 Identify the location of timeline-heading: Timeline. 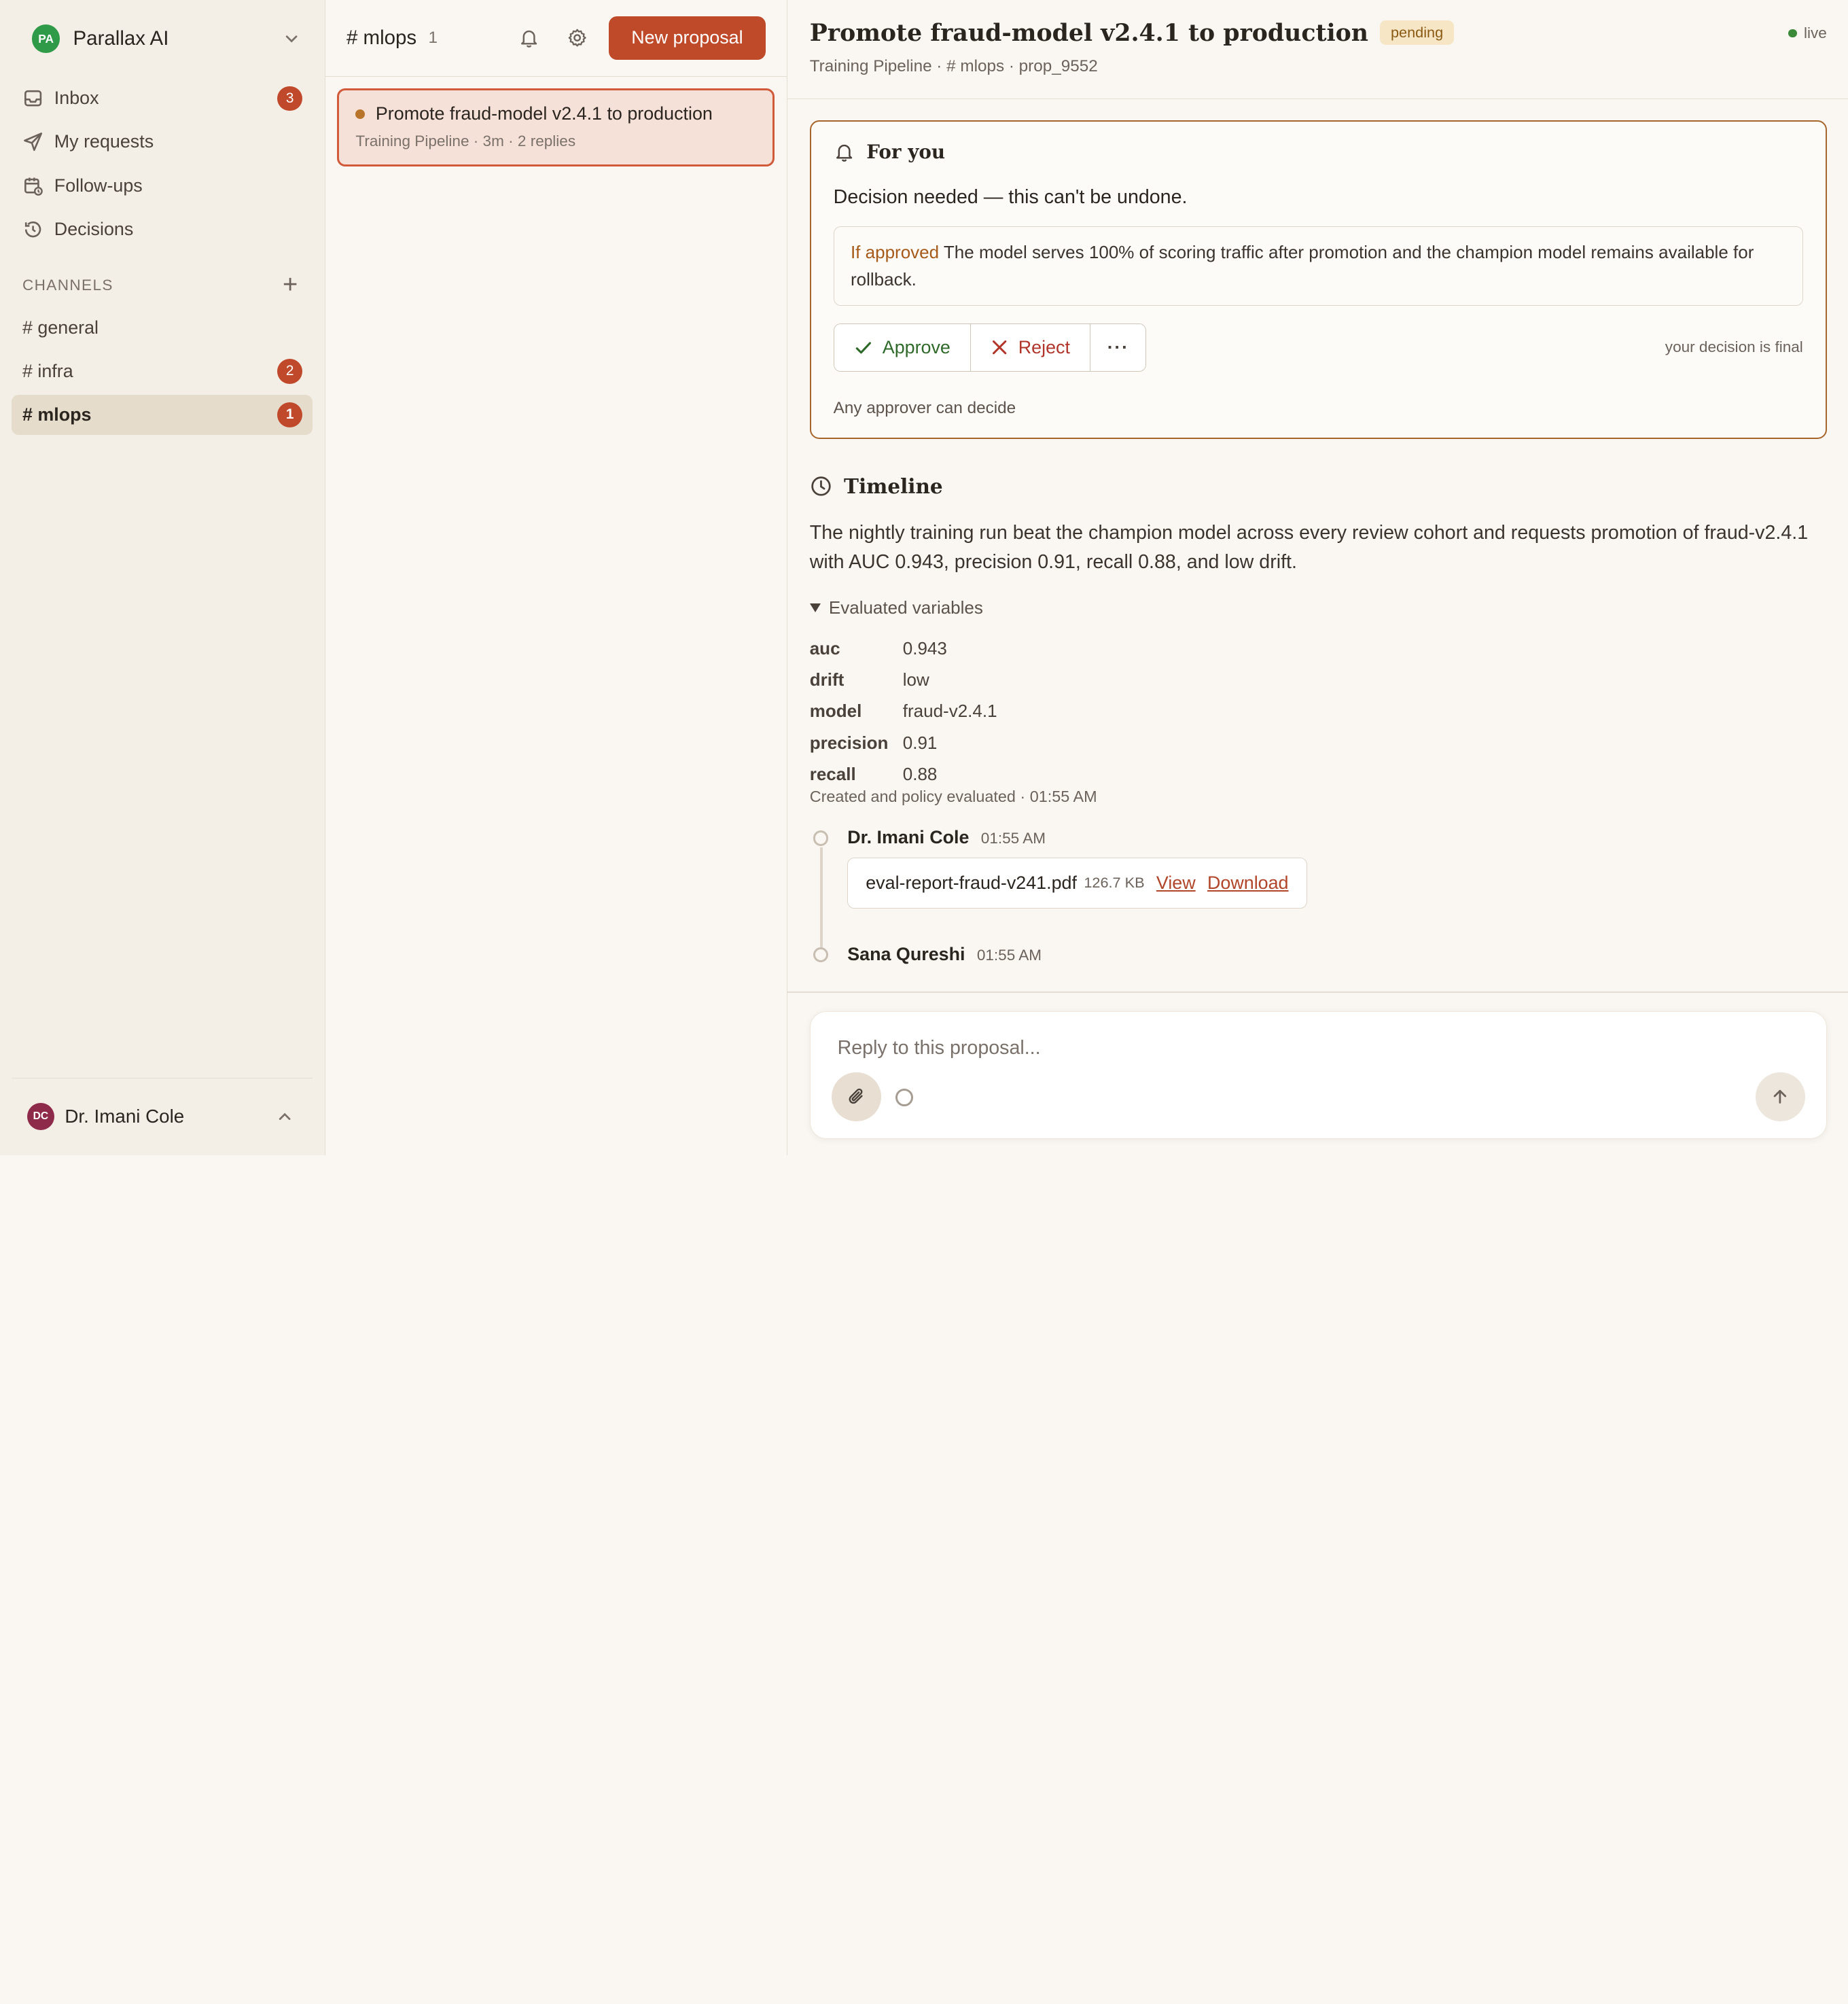
(893, 487).